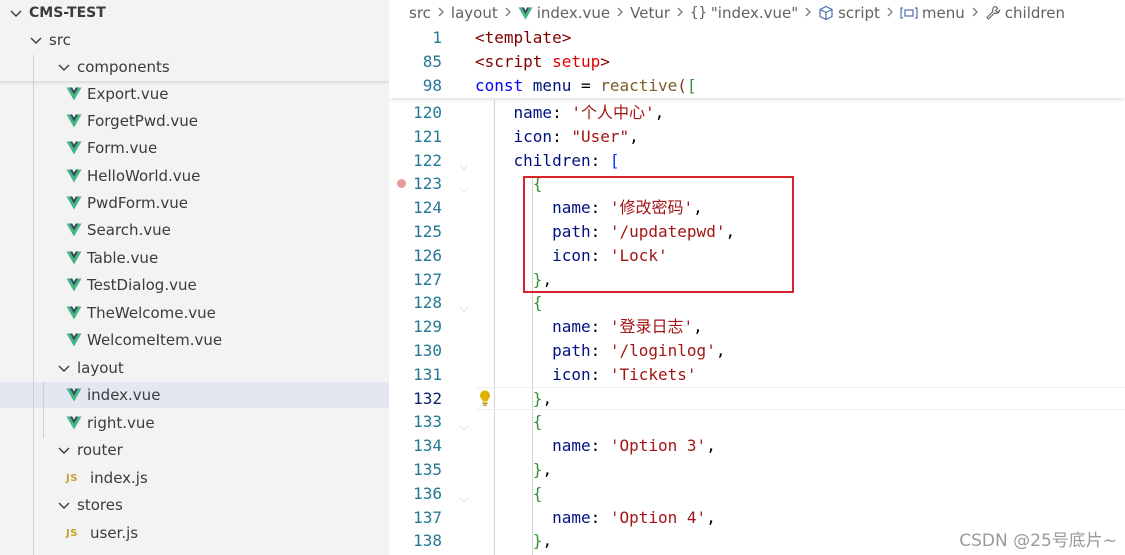 This screenshot has height=555, width=1125. Describe the element at coordinates (415, 256) in the screenshot. I see `line-number: 126` at that location.